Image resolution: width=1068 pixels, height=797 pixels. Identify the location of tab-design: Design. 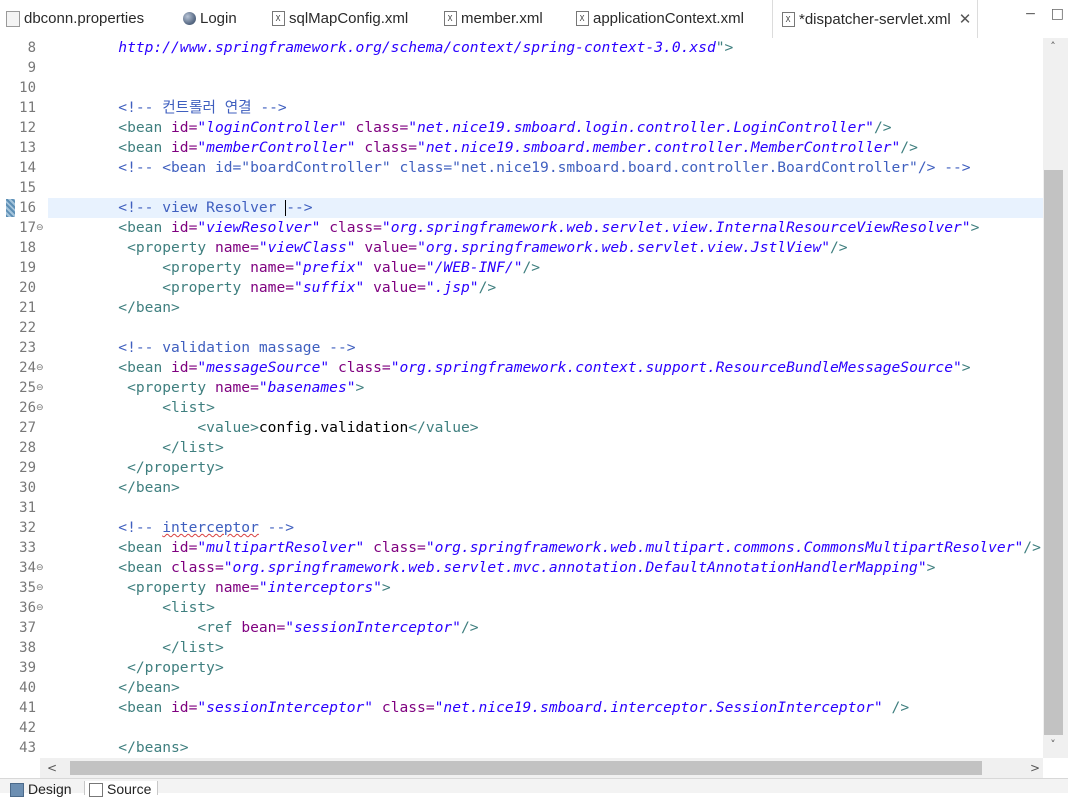
(41, 789).